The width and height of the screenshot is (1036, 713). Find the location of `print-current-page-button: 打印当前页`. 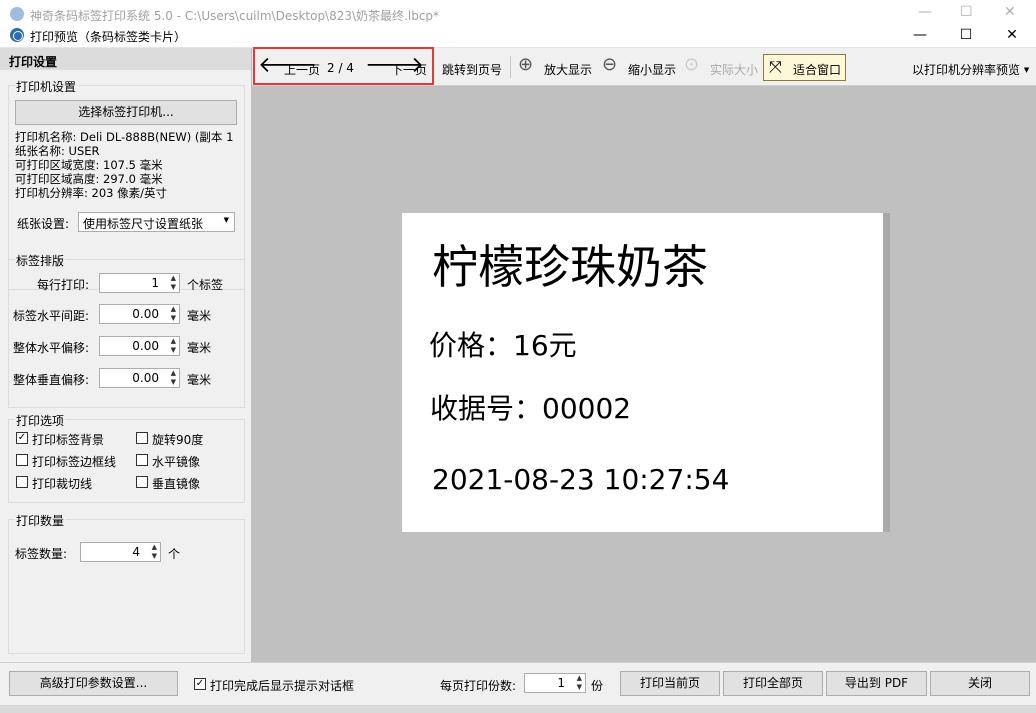

print-current-page-button: 打印当前页 is located at coordinates (670, 683).